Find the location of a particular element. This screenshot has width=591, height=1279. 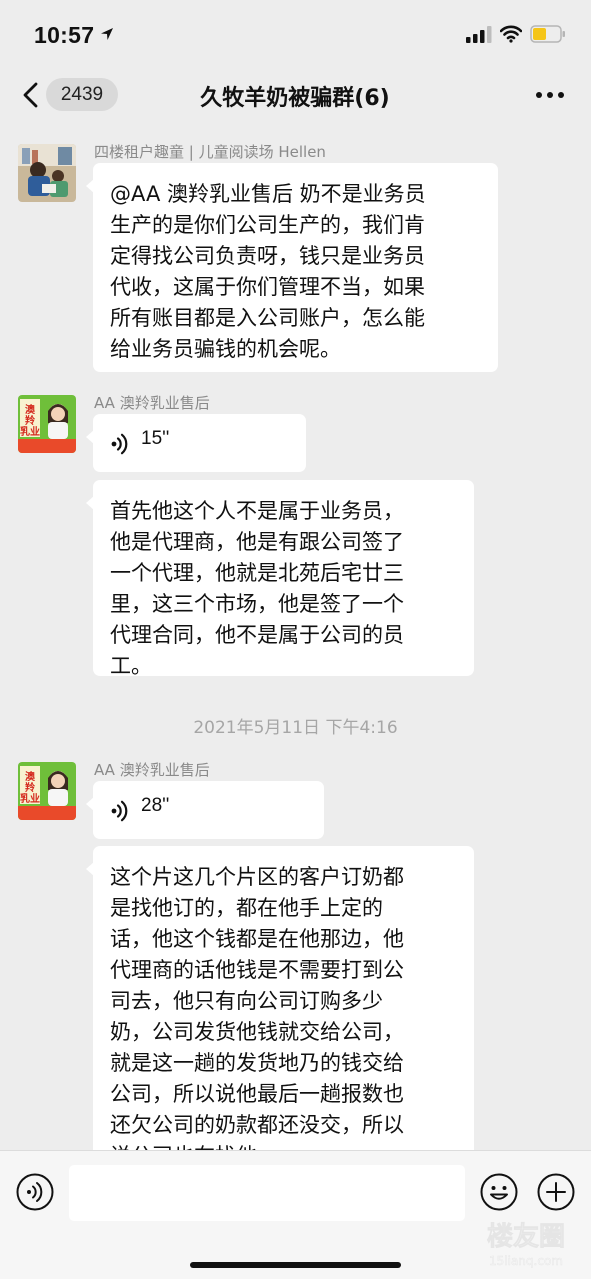

chat-title: 久牧羊奶被骗群(6) is located at coordinates (295, 98).